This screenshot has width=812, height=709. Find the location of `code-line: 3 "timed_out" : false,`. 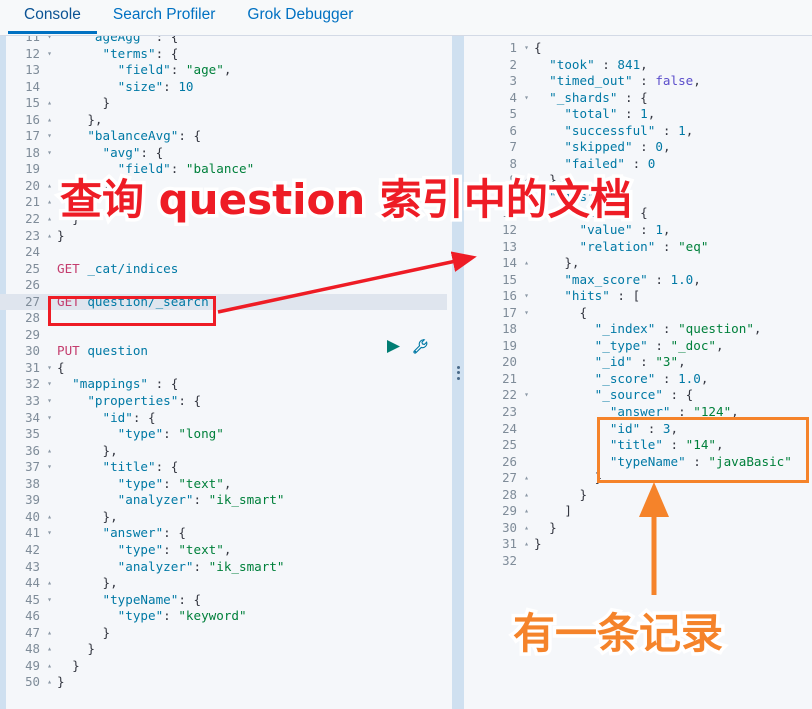

code-line: 3 "timed_out" : false, is located at coordinates (640, 81).